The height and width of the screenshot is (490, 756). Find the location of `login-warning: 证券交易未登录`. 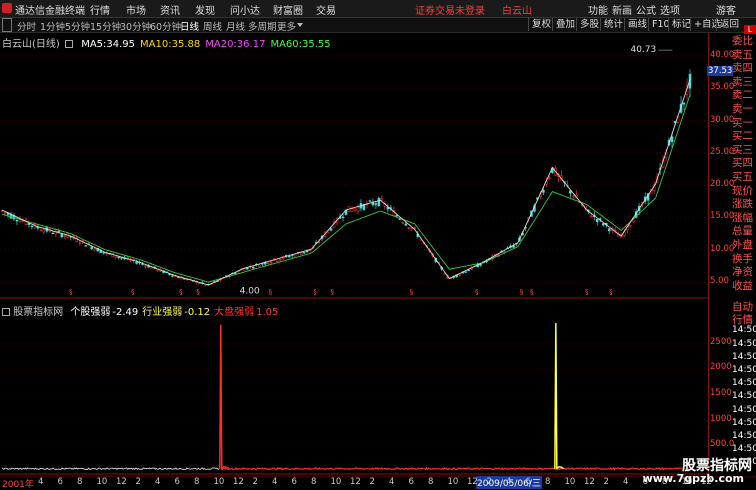

login-warning: 证券交易未登录 is located at coordinates (450, 9).